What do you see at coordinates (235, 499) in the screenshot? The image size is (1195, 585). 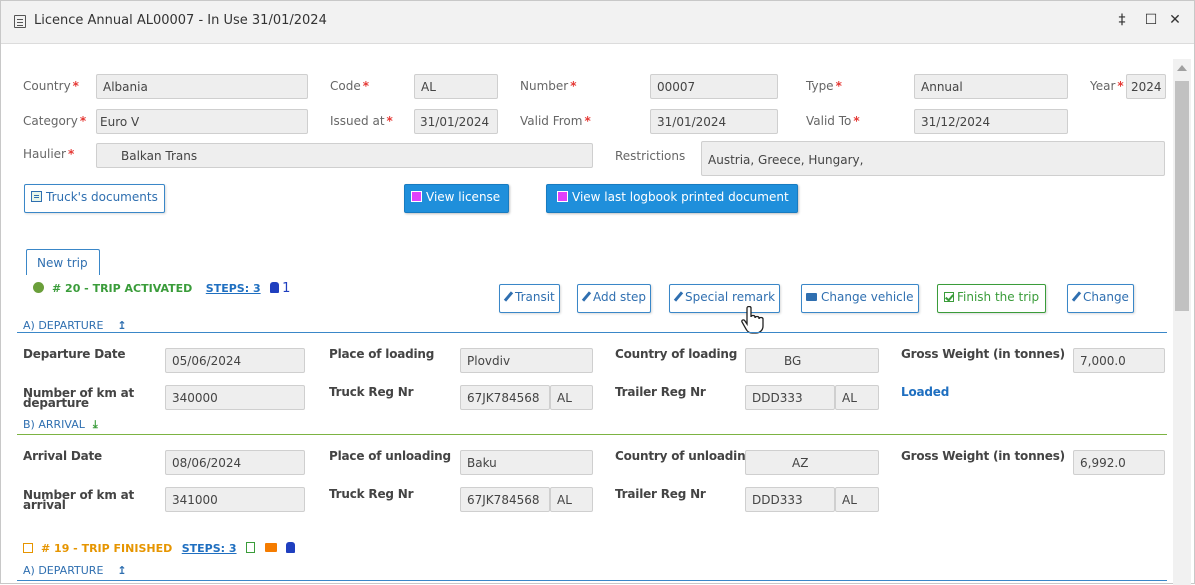 I see `km-arrival-field: 341000` at bounding box center [235, 499].